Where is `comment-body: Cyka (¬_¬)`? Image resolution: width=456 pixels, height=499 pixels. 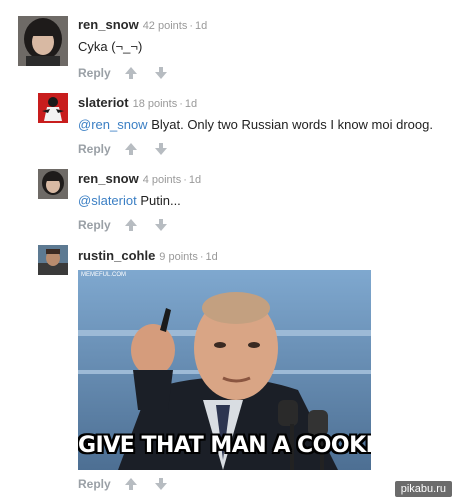 comment-body: Cyka (¬_¬) is located at coordinates (110, 46).